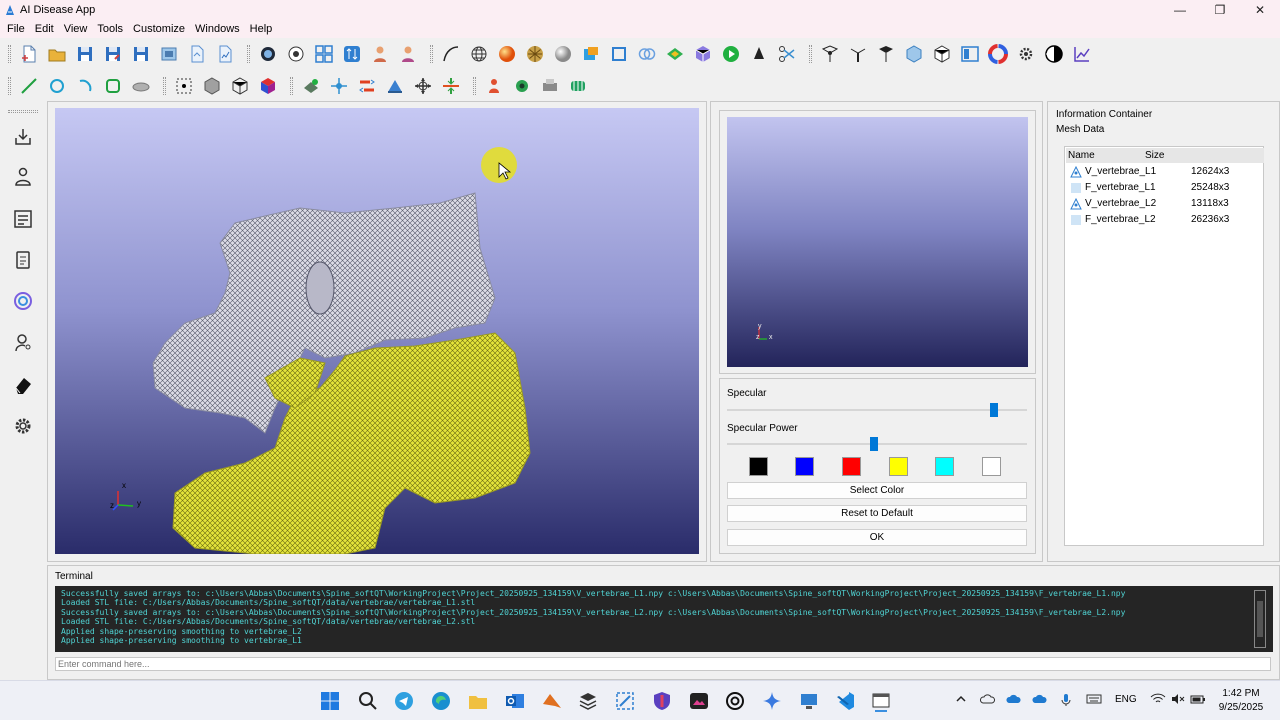 The height and width of the screenshot is (720, 1280). I want to click on line-tool-icon, so click(29, 86).